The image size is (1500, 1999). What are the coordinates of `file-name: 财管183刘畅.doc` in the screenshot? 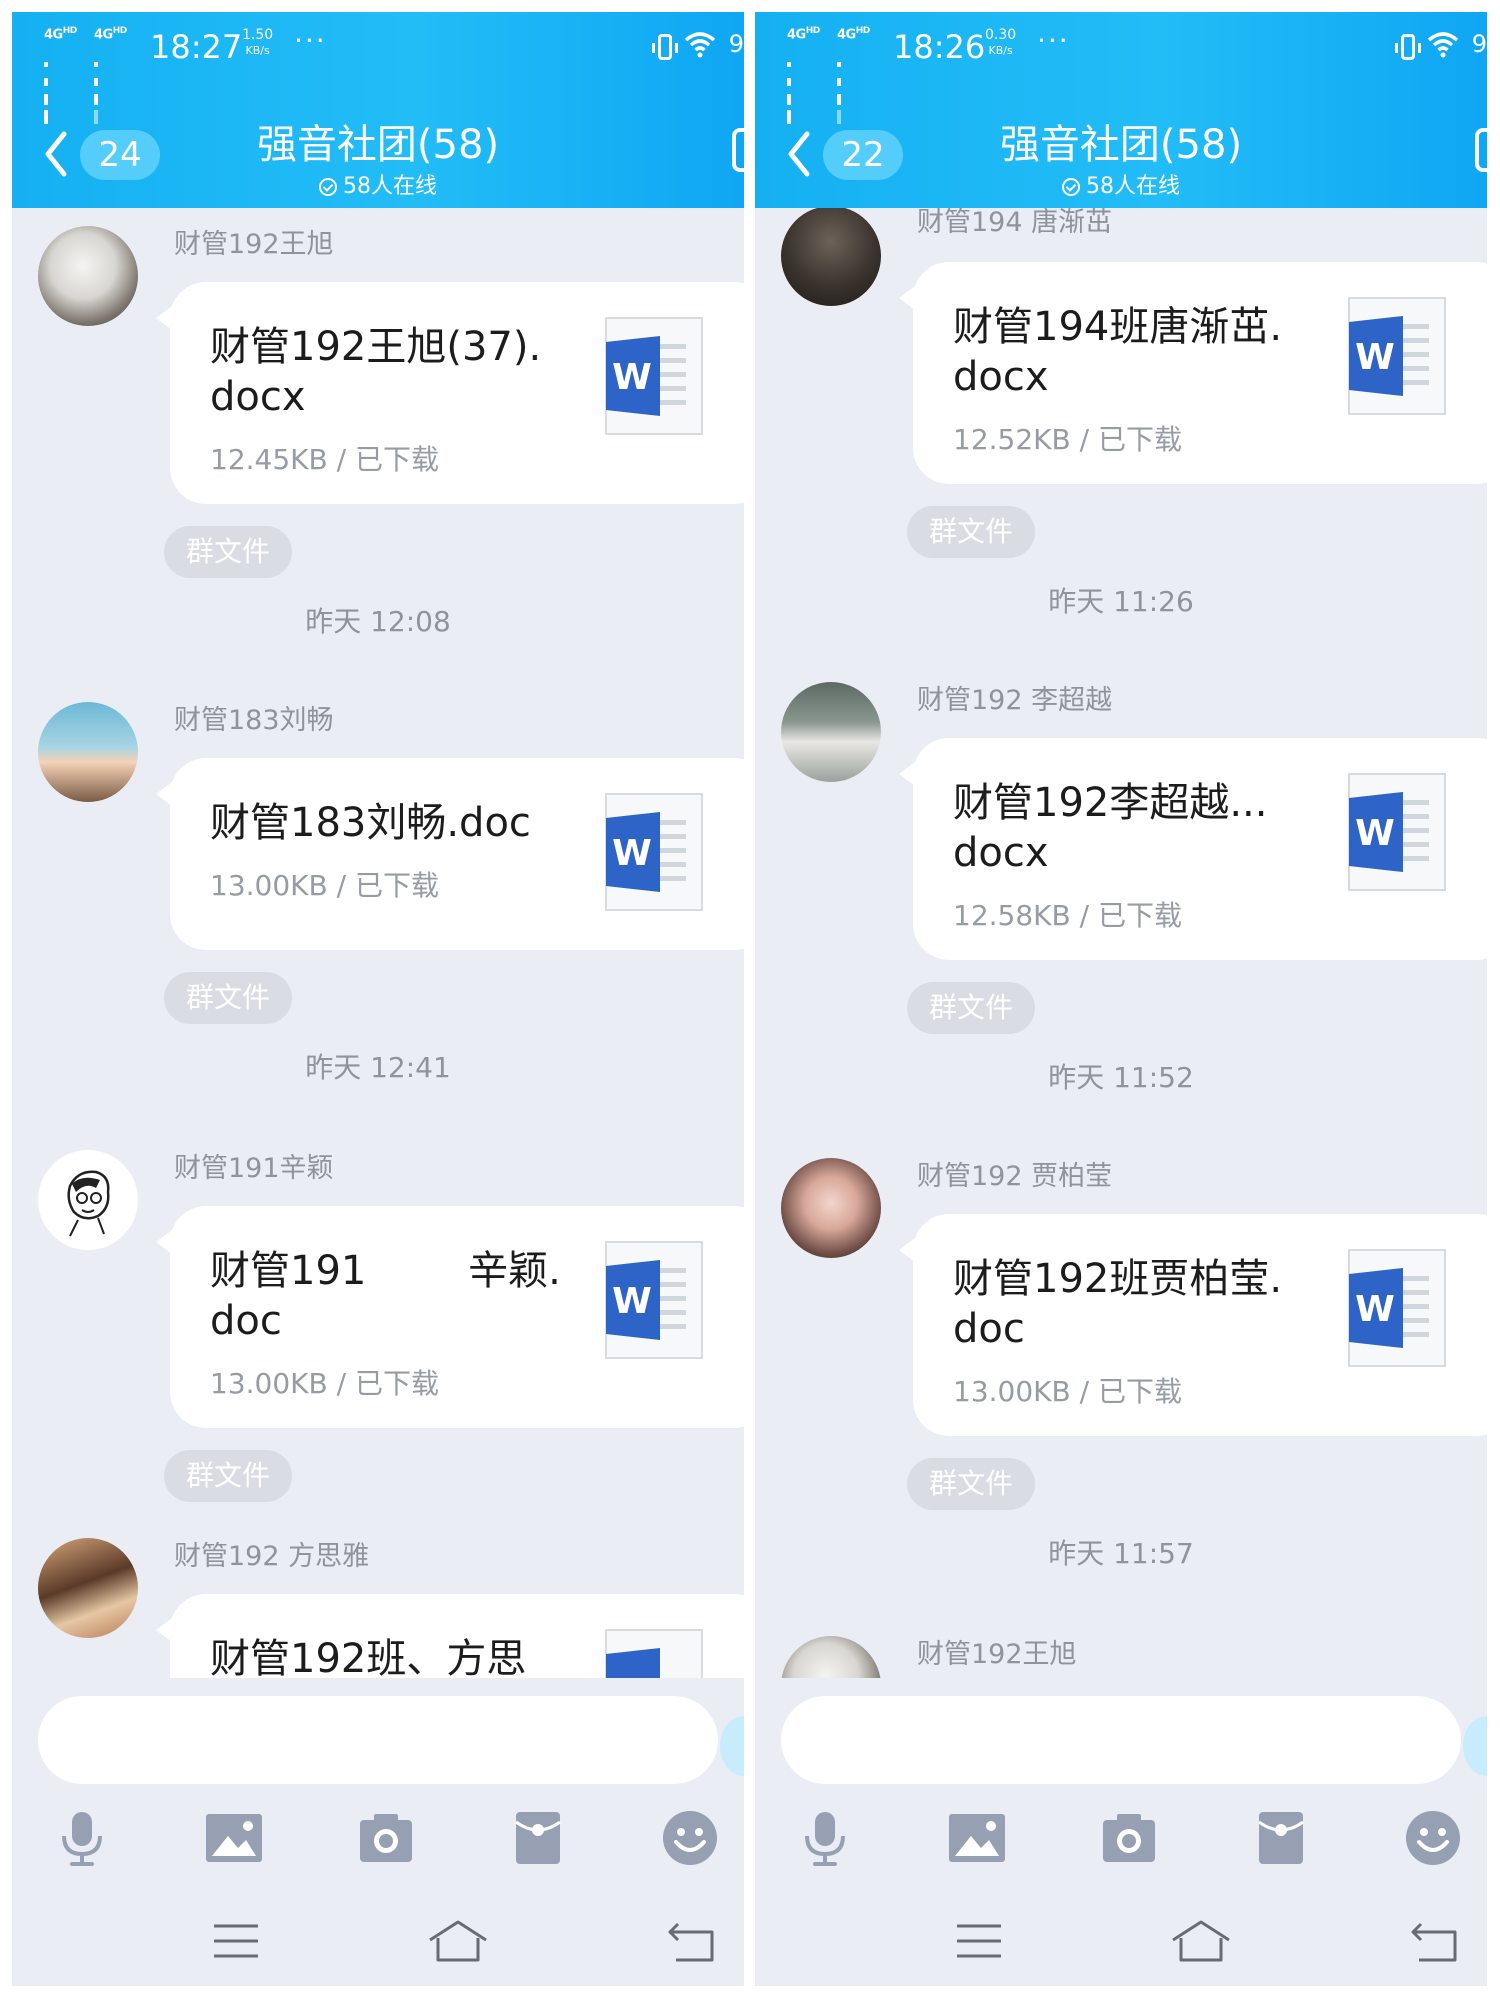 It's located at (370, 823).